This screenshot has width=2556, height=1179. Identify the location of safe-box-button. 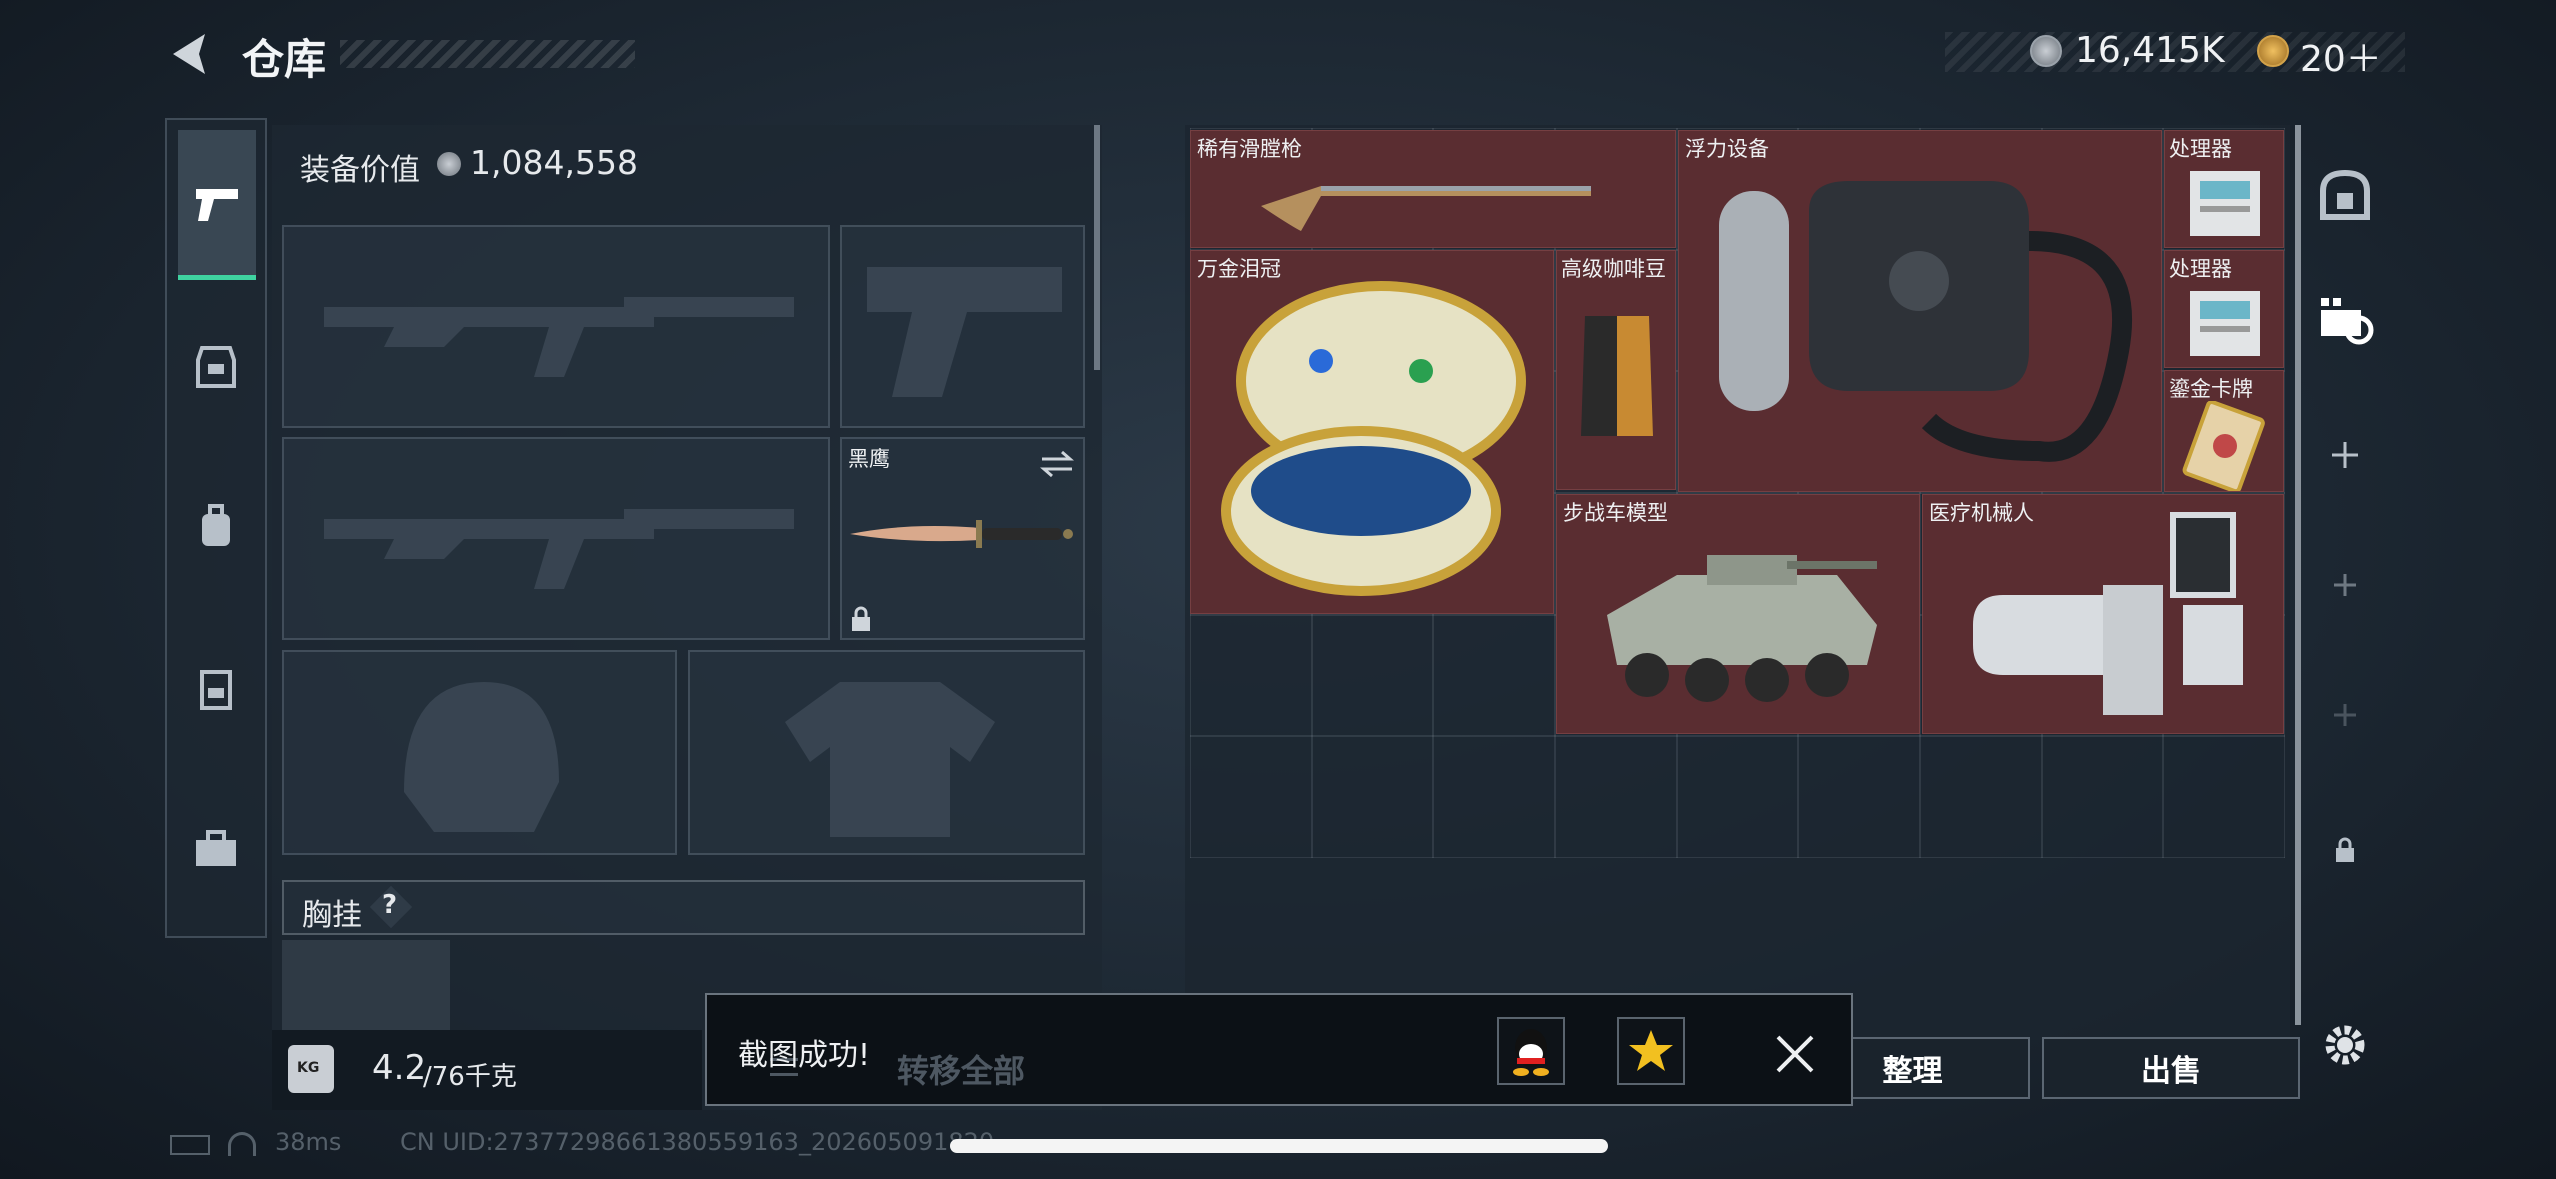
(2345, 195).